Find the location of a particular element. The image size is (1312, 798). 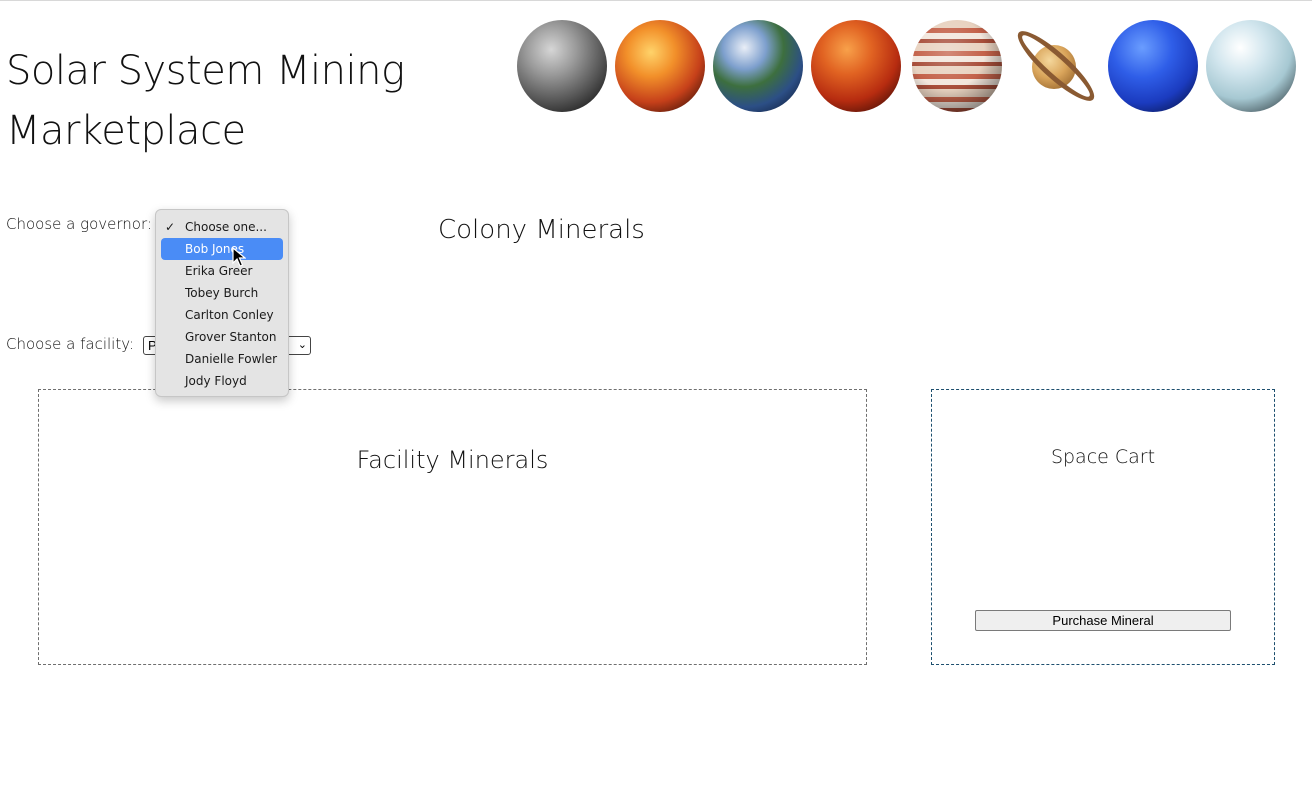

space-cart-title: Space Cart is located at coordinates (1103, 457).